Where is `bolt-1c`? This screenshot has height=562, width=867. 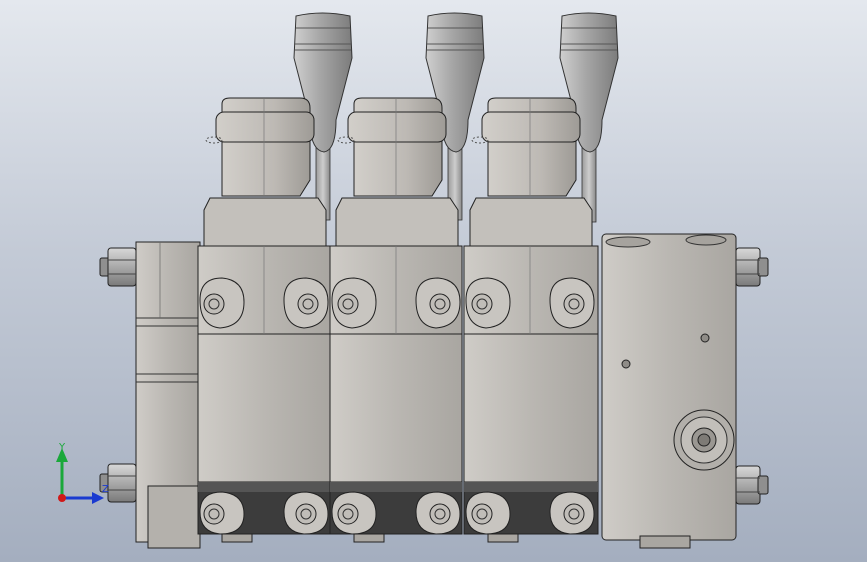
bolt-1c is located at coordinates (222, 513).